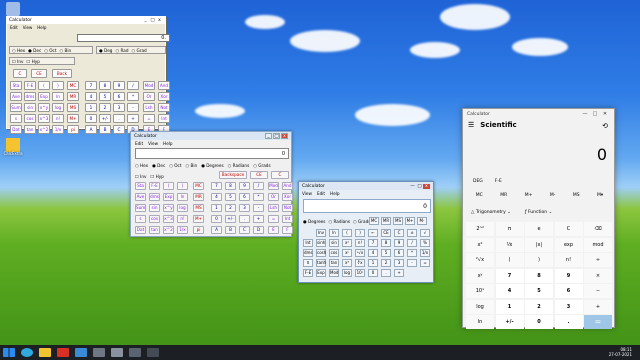 This screenshot has height=360, width=640. I want to click on memory-button: M+, so click(529, 195).